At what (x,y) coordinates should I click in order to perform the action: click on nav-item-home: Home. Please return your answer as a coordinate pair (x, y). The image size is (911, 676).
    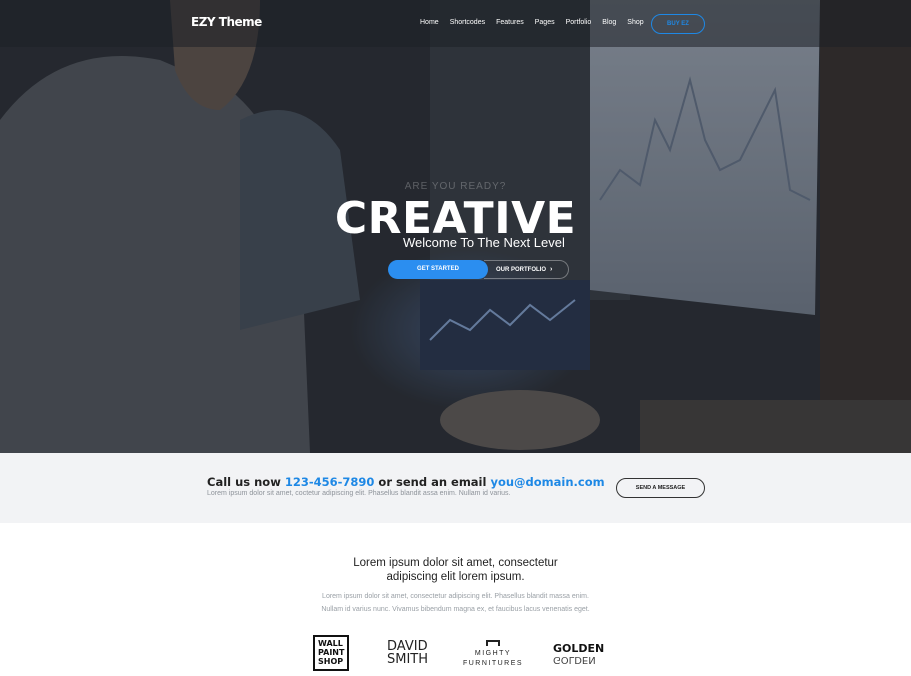
    Looking at the image, I should click on (429, 22).